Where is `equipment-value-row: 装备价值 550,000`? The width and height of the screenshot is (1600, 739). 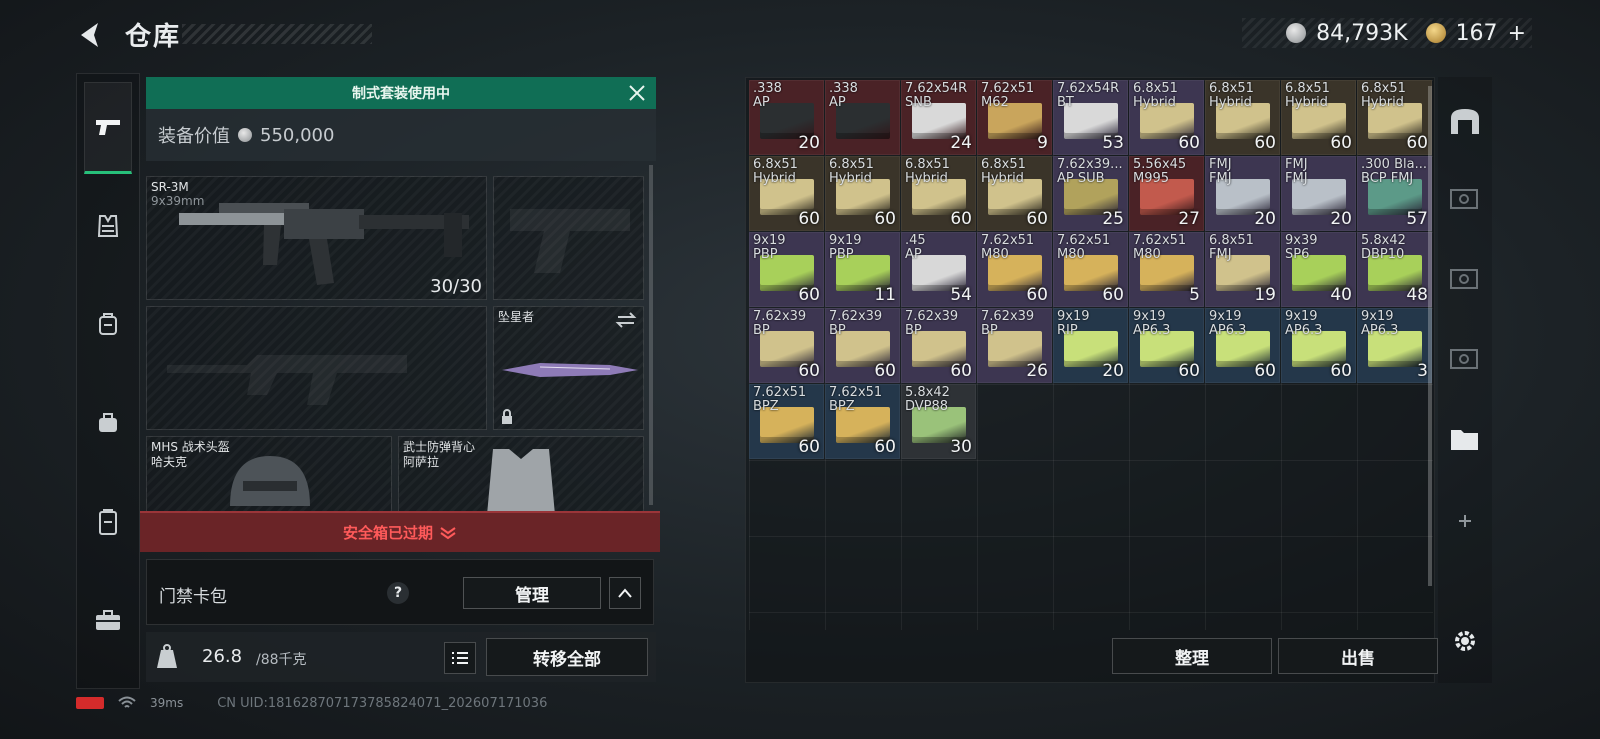 equipment-value-row: 装备价值 550,000 is located at coordinates (401, 135).